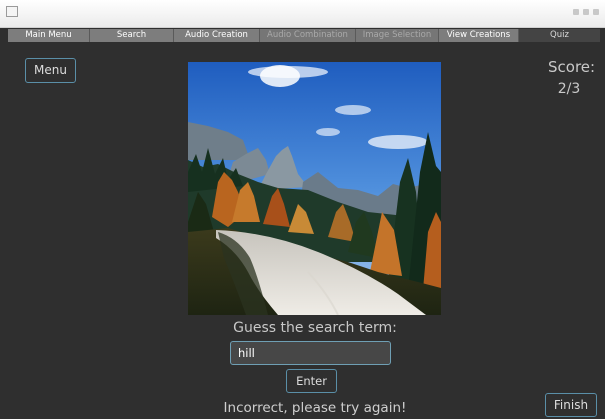  Describe the element at coordinates (132, 35) in the screenshot. I see `tab-search: Search` at that location.